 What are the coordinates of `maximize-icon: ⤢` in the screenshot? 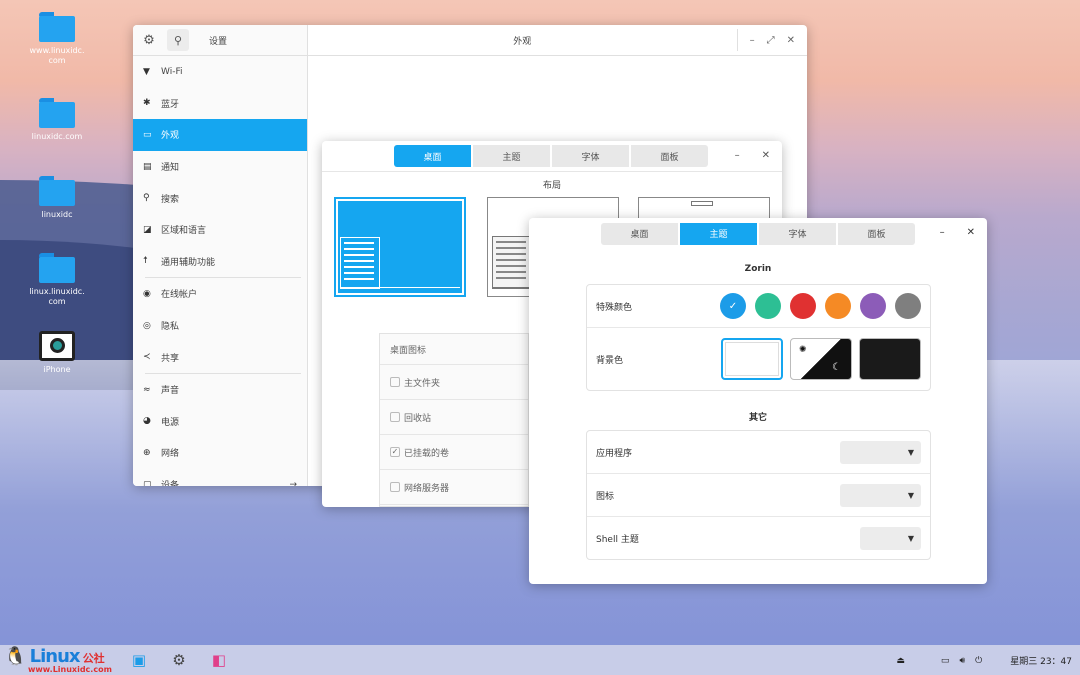 It's located at (771, 40).